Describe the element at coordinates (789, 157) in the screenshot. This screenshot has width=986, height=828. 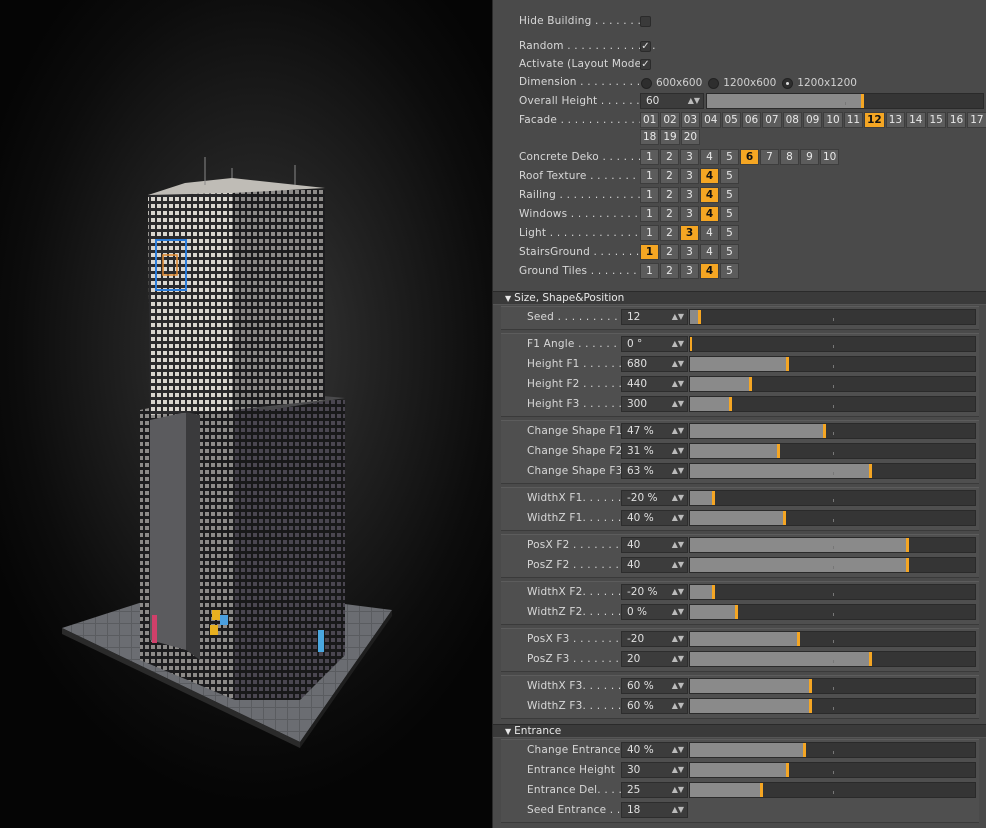
I see `concrete-deko-option-8: 8` at that location.